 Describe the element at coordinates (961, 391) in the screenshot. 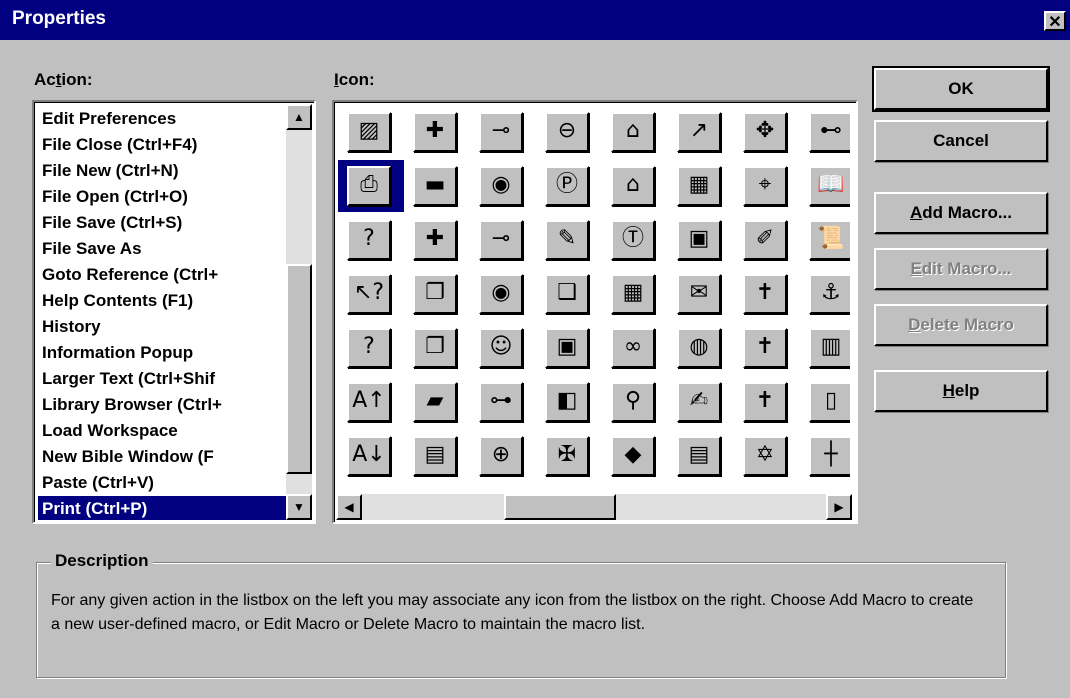

I see `help-button: Help` at that location.